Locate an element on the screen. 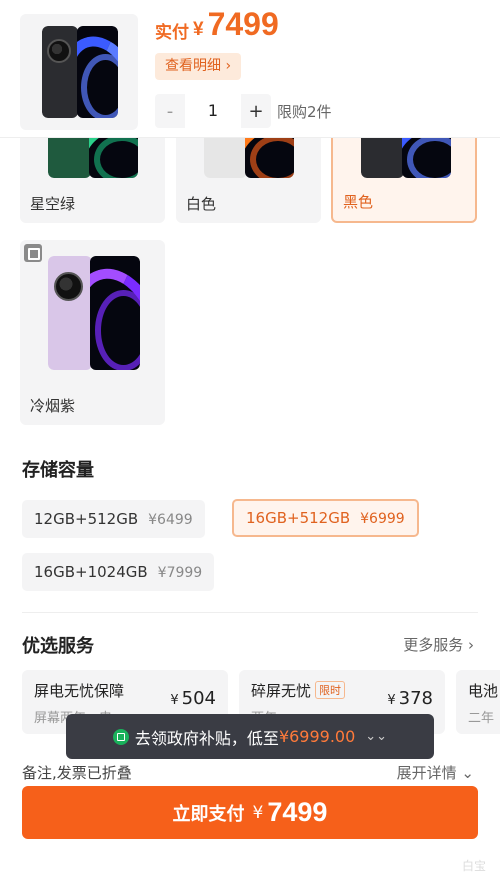  color-label: 星空绿 is located at coordinates (53, 204).